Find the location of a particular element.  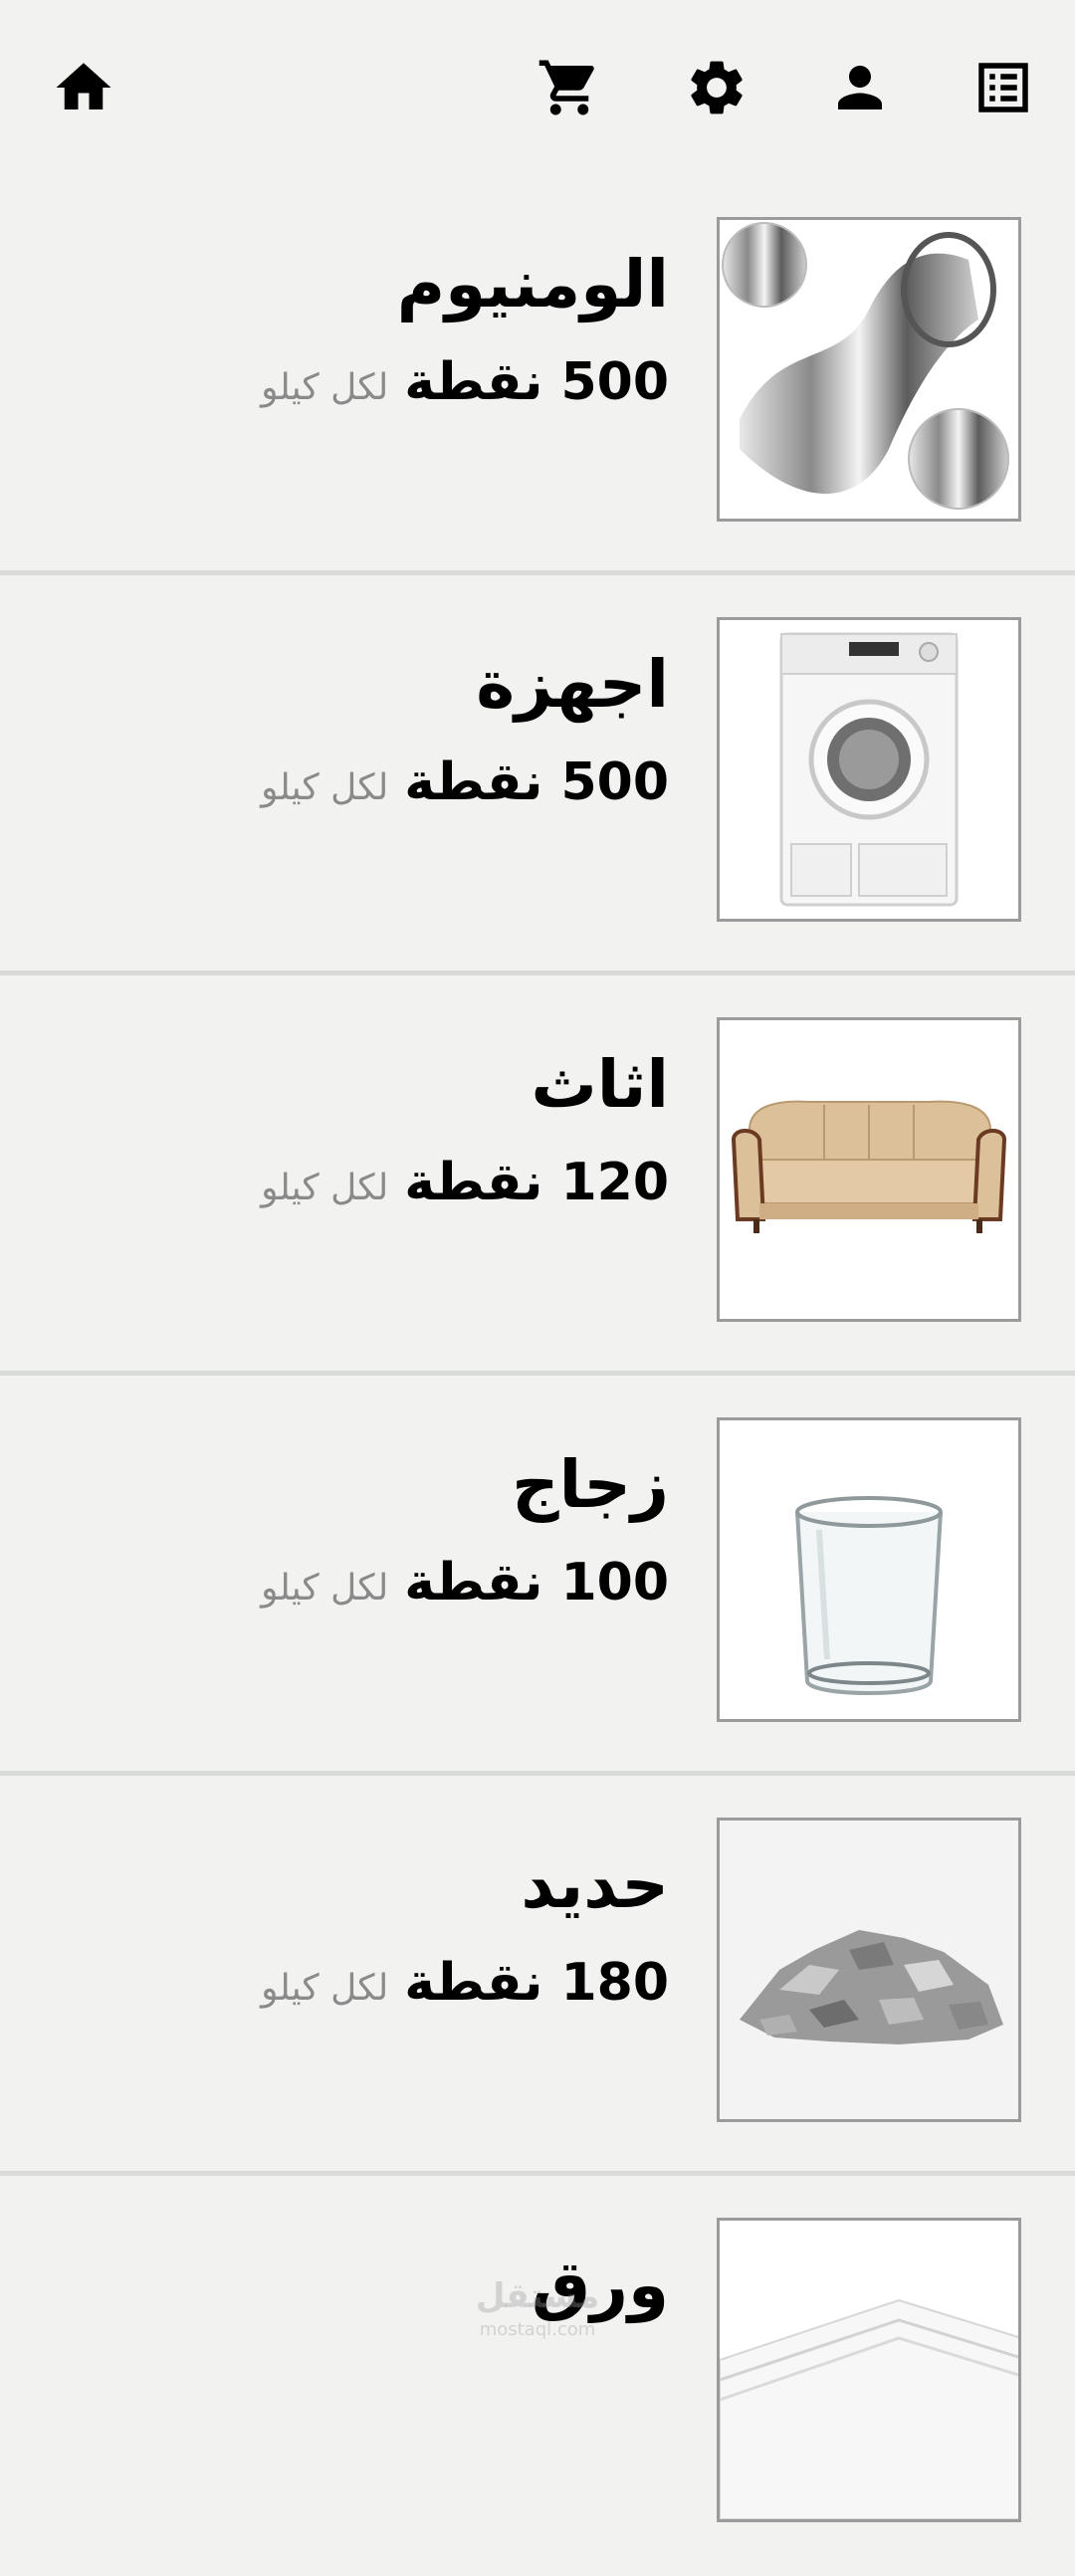

price-line: 180 نقطة لكل كيلو is located at coordinates (465, 1986).